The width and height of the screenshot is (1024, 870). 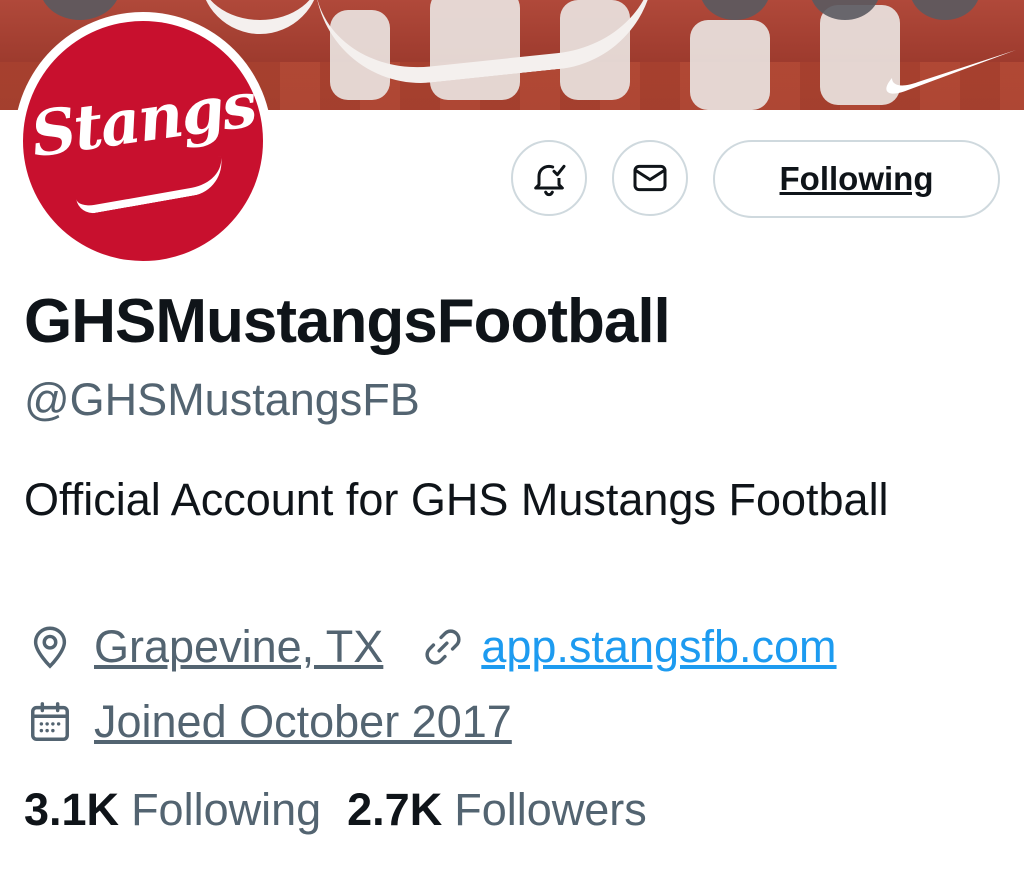 I want to click on location-pin-icon, so click(x=50, y=647).